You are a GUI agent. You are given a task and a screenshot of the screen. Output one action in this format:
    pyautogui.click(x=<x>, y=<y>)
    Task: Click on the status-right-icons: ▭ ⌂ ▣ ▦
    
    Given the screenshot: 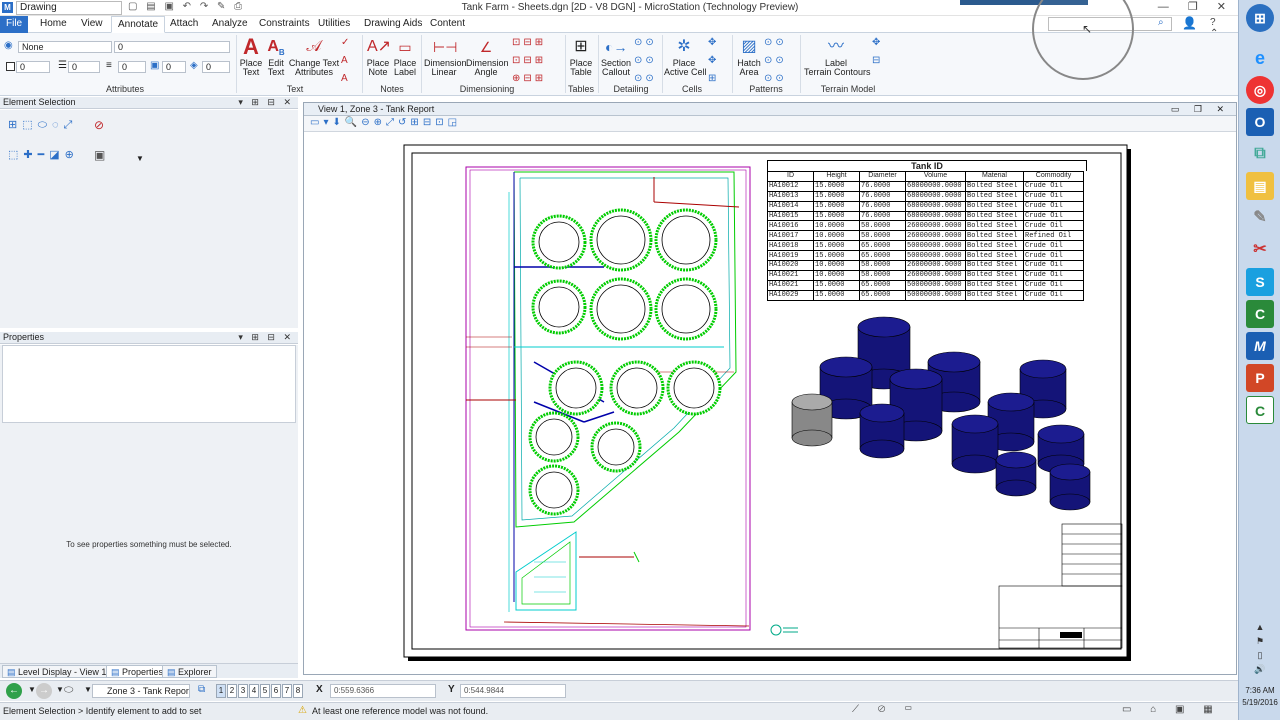 What is the action you would take?
    pyautogui.click(x=1171, y=709)
    